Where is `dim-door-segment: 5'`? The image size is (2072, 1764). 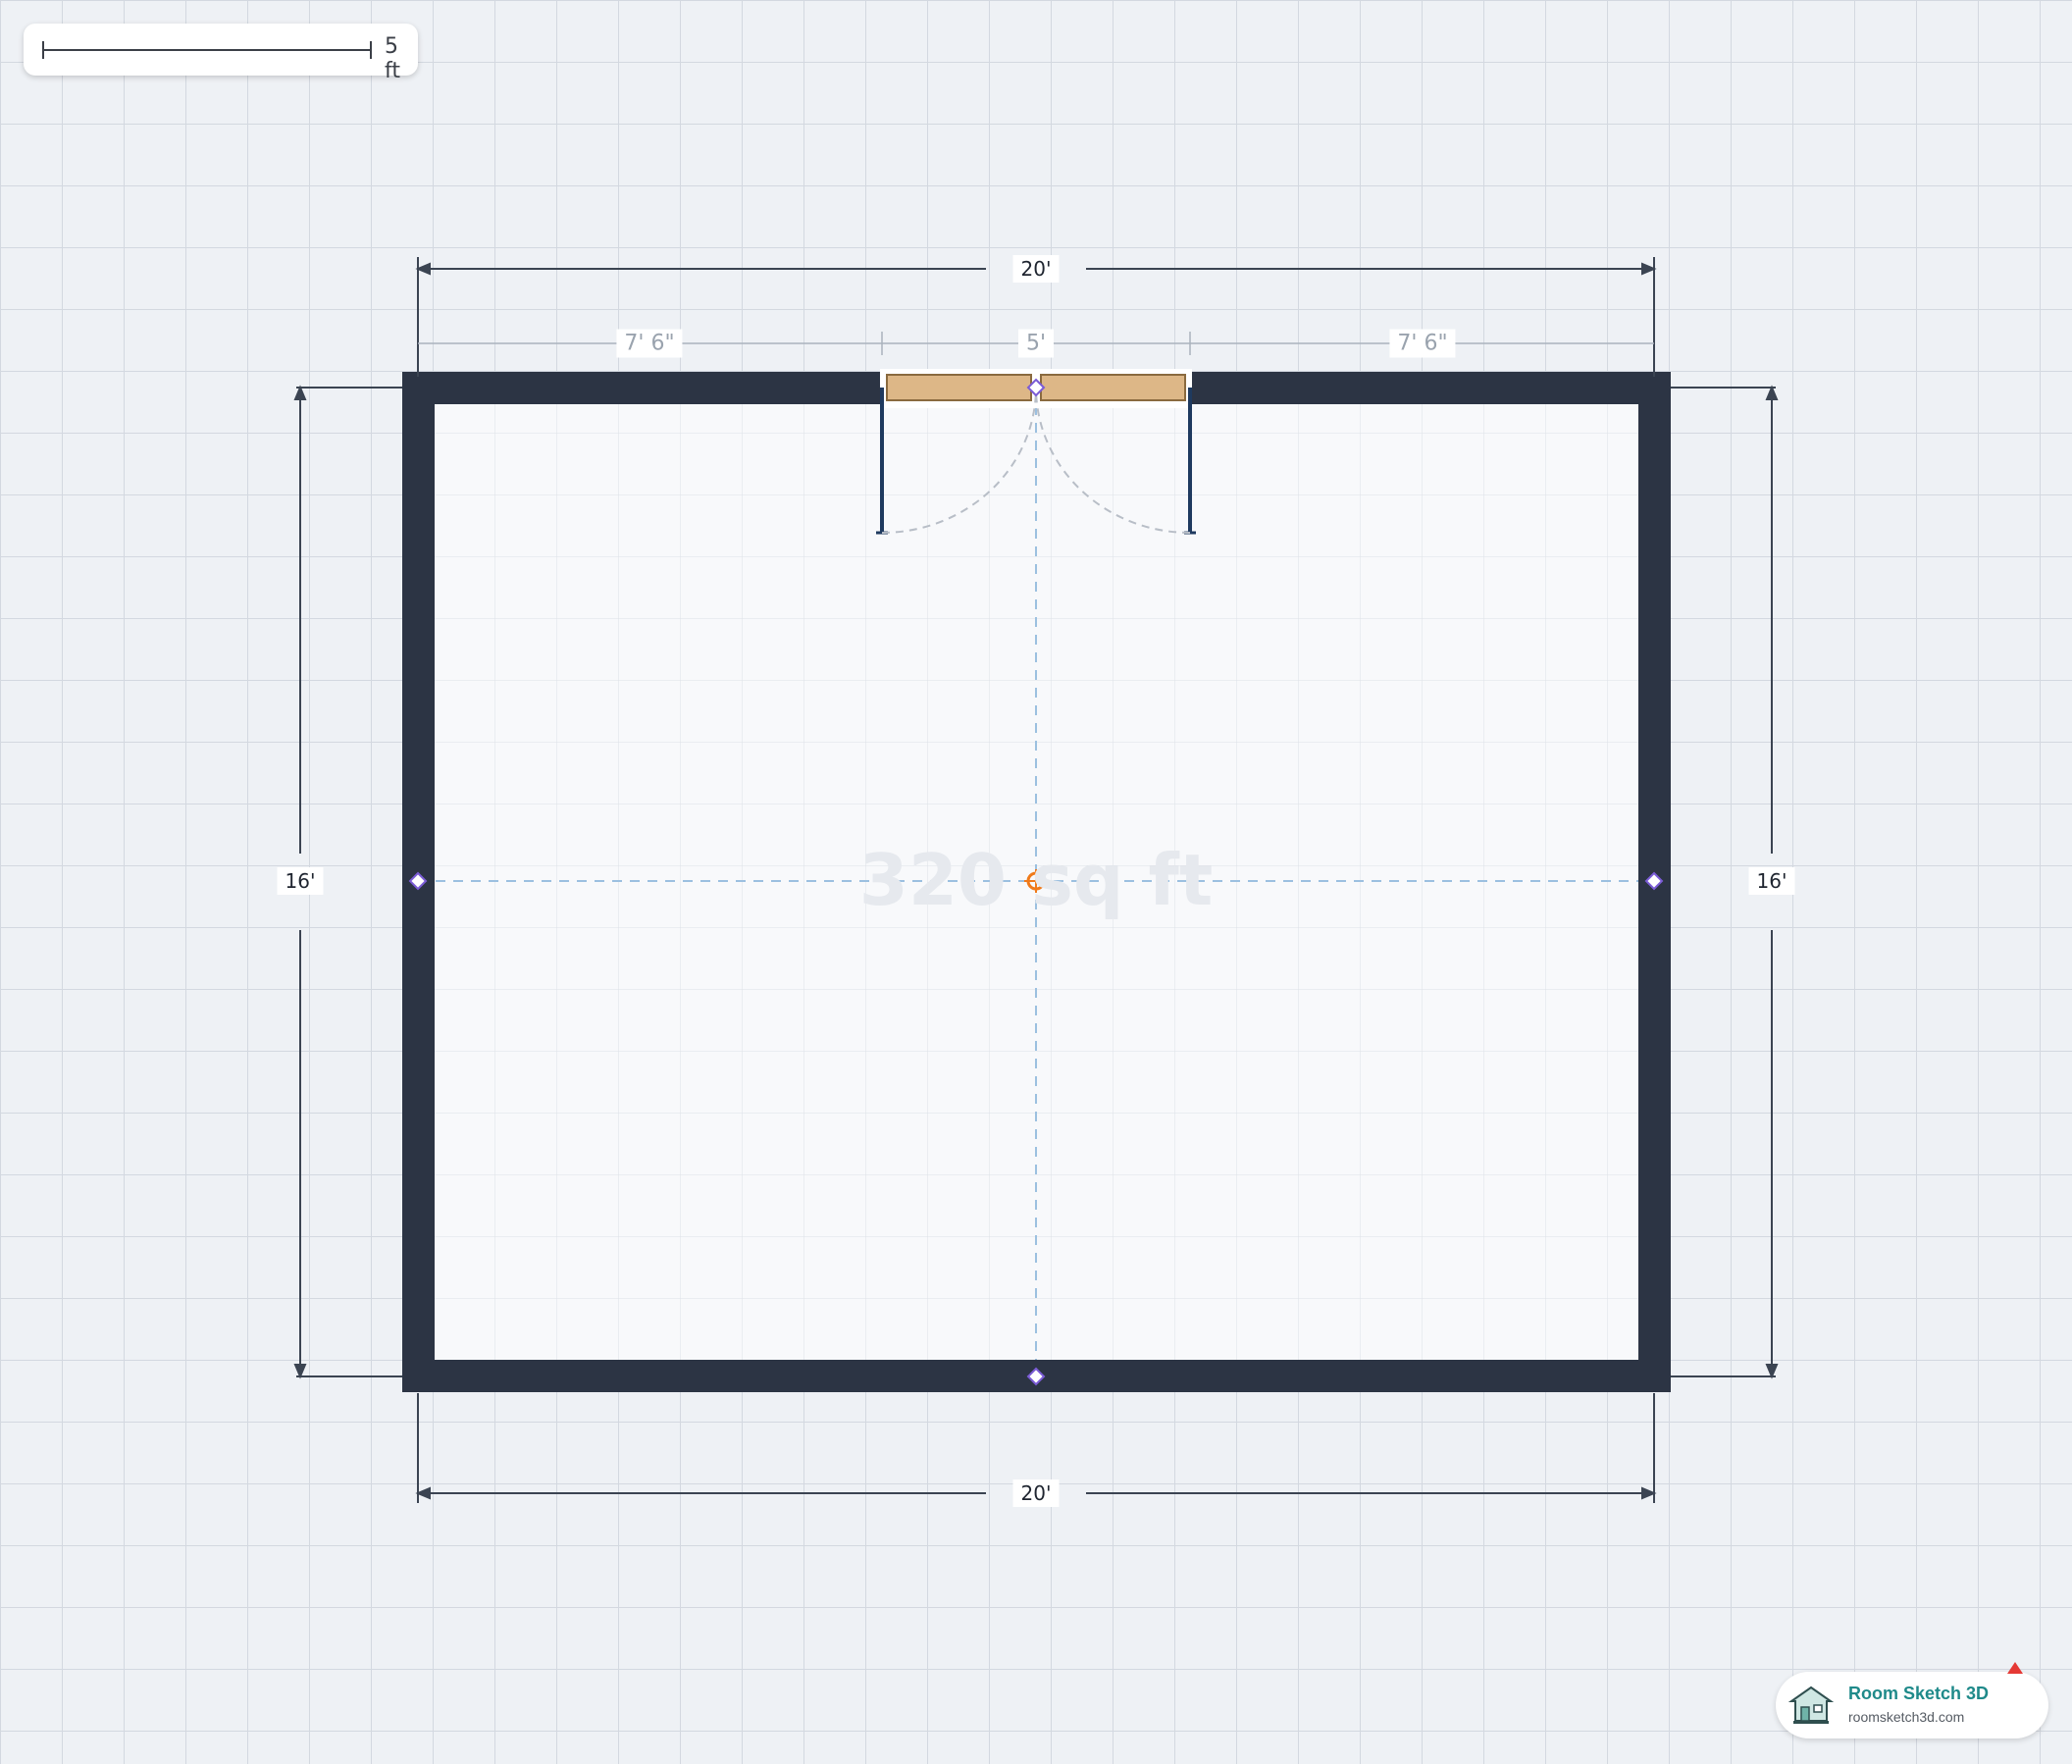 dim-door-segment: 5' is located at coordinates (1036, 343).